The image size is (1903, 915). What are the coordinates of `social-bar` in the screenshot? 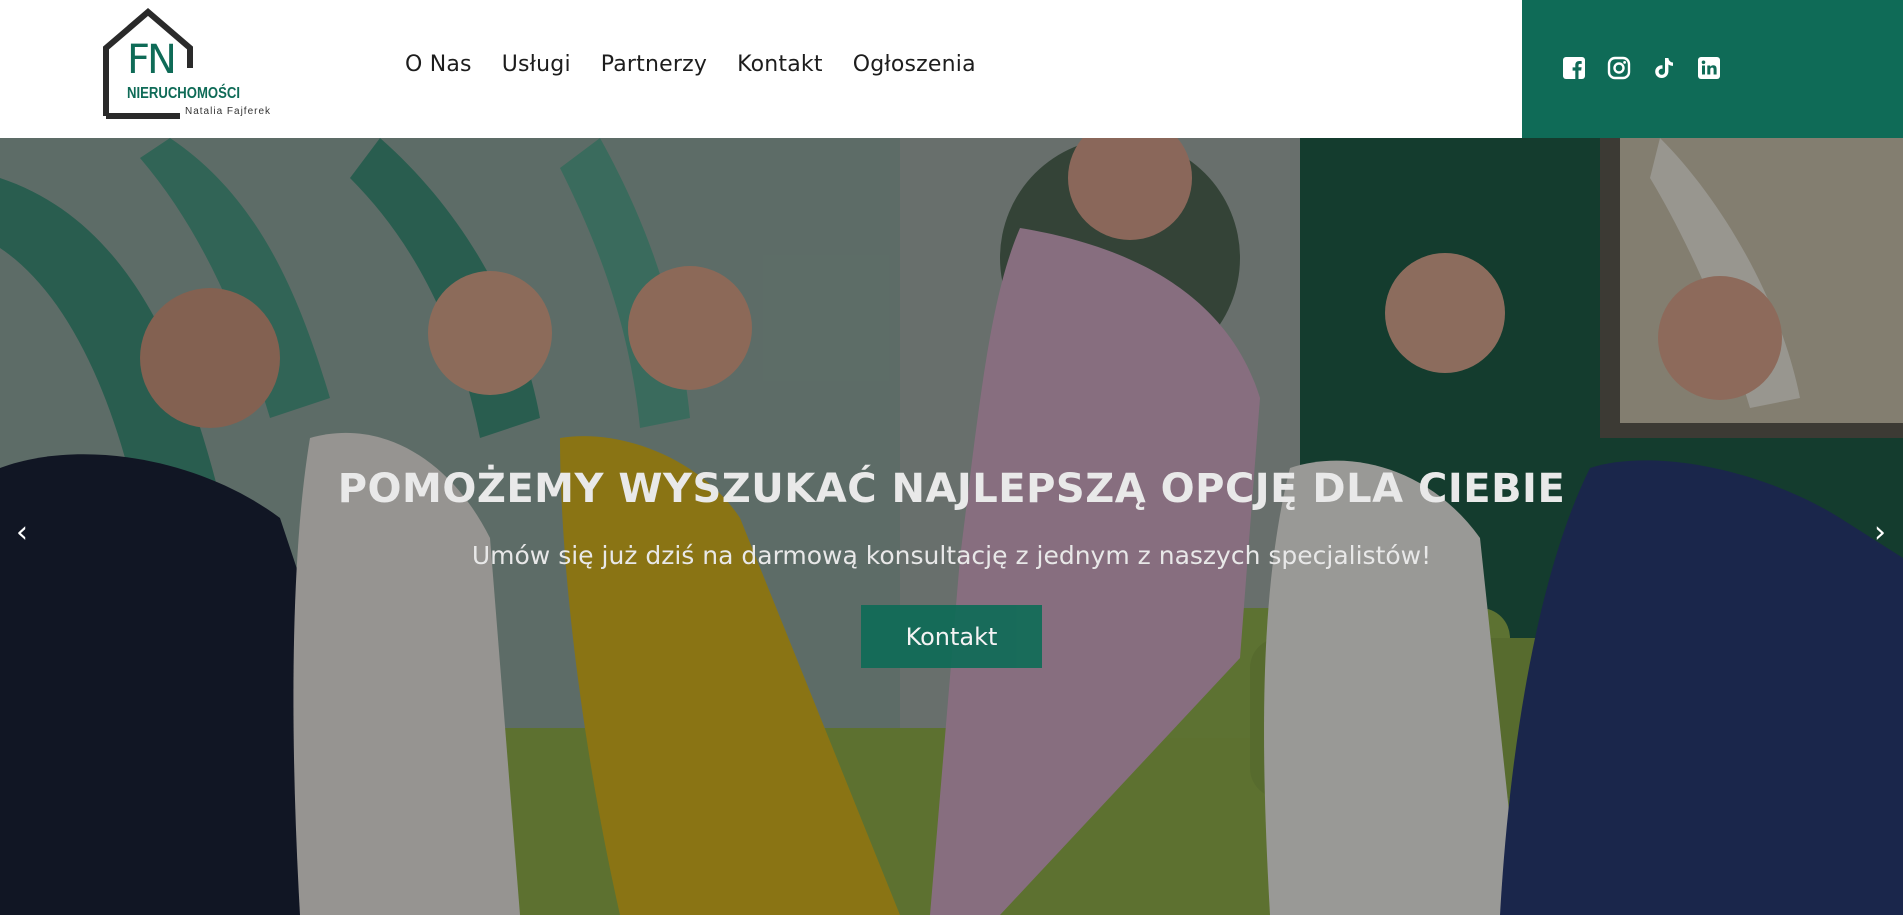 It's located at (1712, 69).